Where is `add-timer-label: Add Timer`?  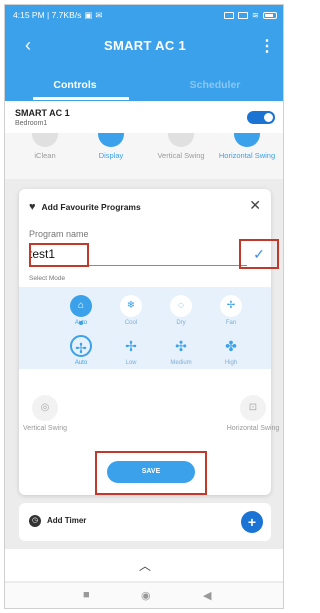
add-timer-label: Add Timer is located at coordinates (67, 520).